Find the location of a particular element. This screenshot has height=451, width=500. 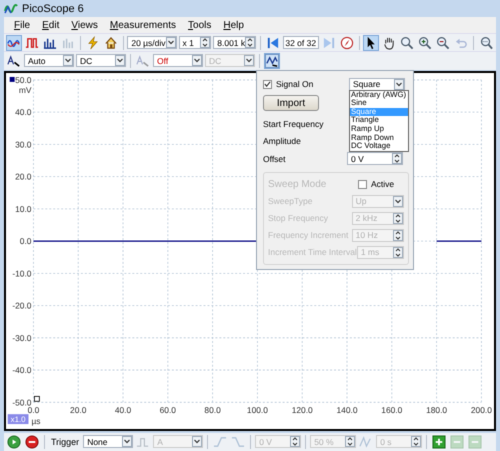

dropdown: 20 µs/div is located at coordinates (152, 43).